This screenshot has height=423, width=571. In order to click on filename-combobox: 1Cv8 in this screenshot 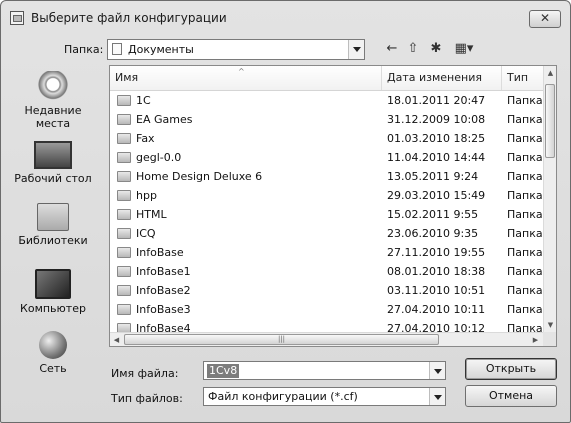, I will do `click(324, 370)`.